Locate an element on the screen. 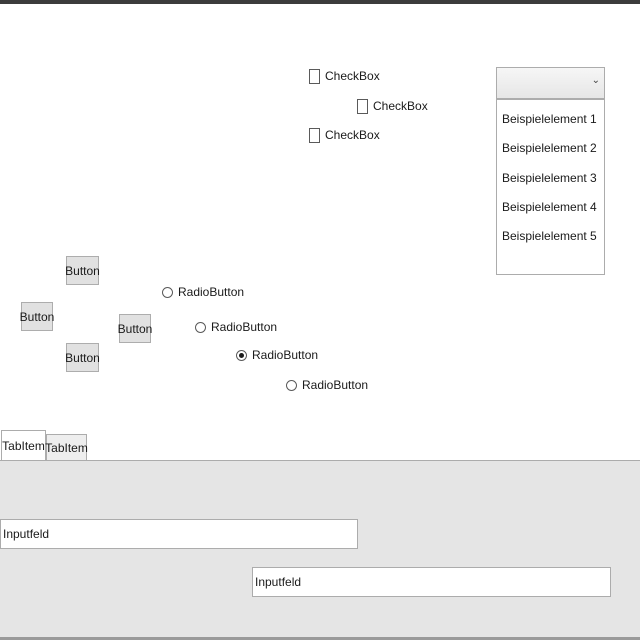 This screenshot has width=640, height=640. radiobutton-4: RadioButton is located at coordinates (327, 385).